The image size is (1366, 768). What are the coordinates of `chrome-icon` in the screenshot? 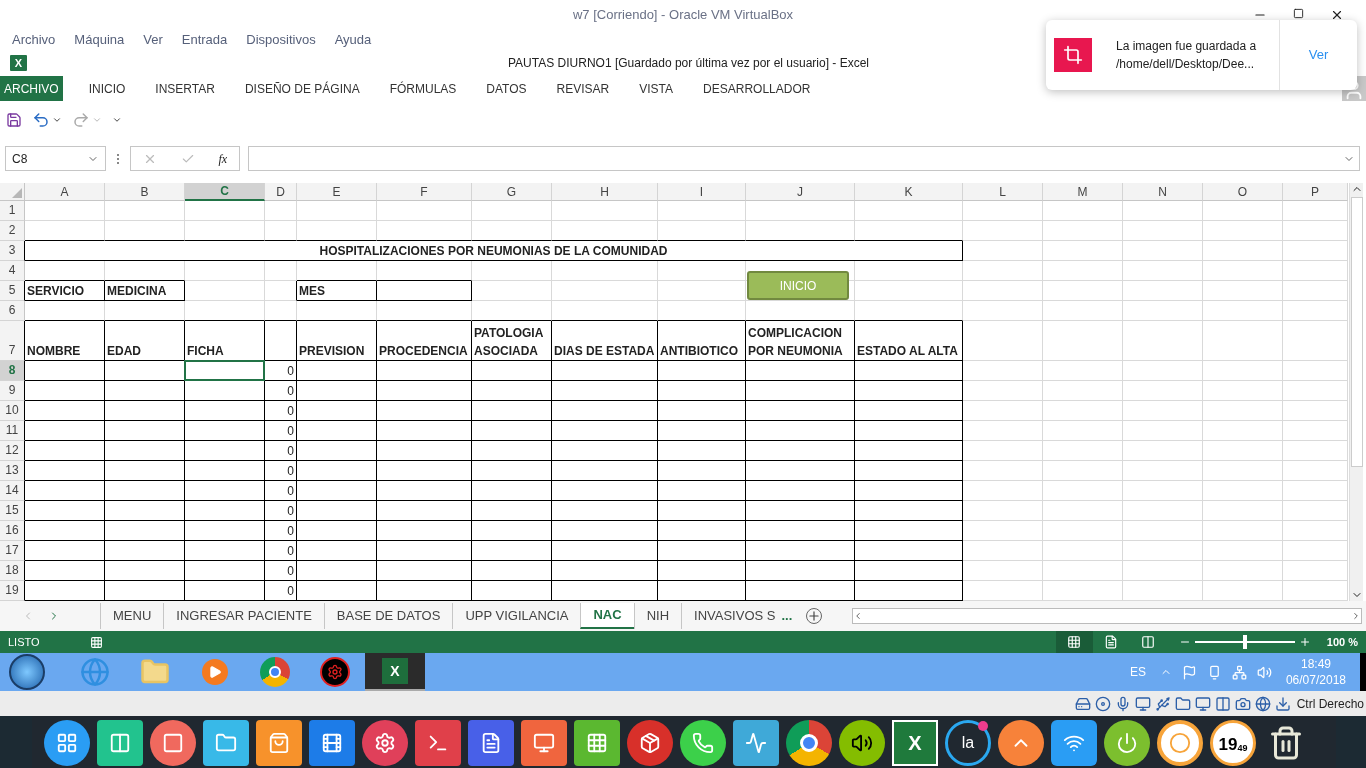 It's located at (809, 742).